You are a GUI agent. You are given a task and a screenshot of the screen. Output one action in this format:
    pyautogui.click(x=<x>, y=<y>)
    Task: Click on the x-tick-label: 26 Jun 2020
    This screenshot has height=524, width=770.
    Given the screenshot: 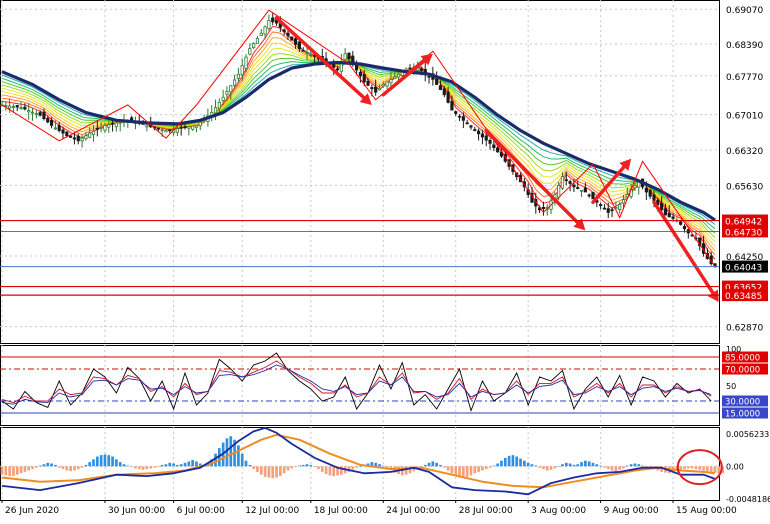 What is the action you would take?
    pyautogui.click(x=32, y=511)
    